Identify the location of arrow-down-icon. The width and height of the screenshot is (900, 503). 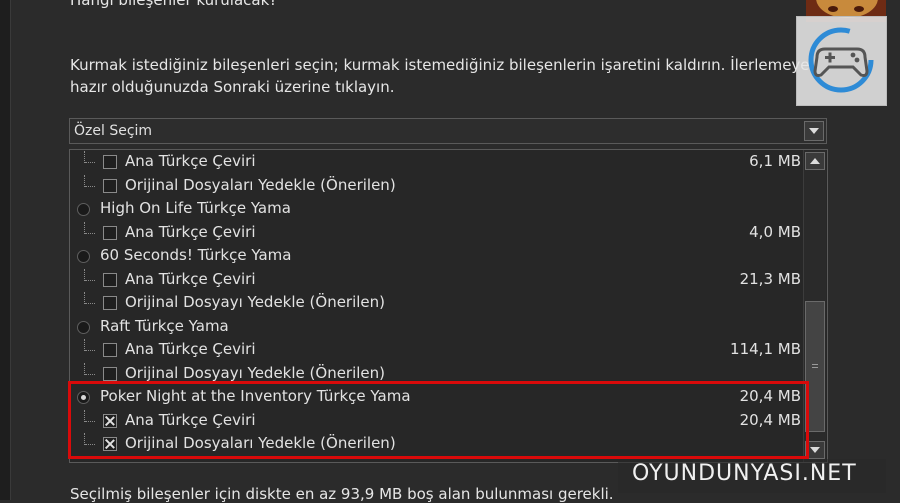
(815, 450).